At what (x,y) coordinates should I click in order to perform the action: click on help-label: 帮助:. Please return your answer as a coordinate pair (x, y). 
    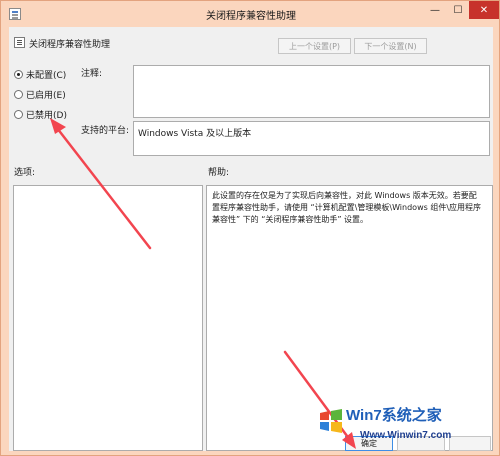
    Looking at the image, I should click on (219, 173).